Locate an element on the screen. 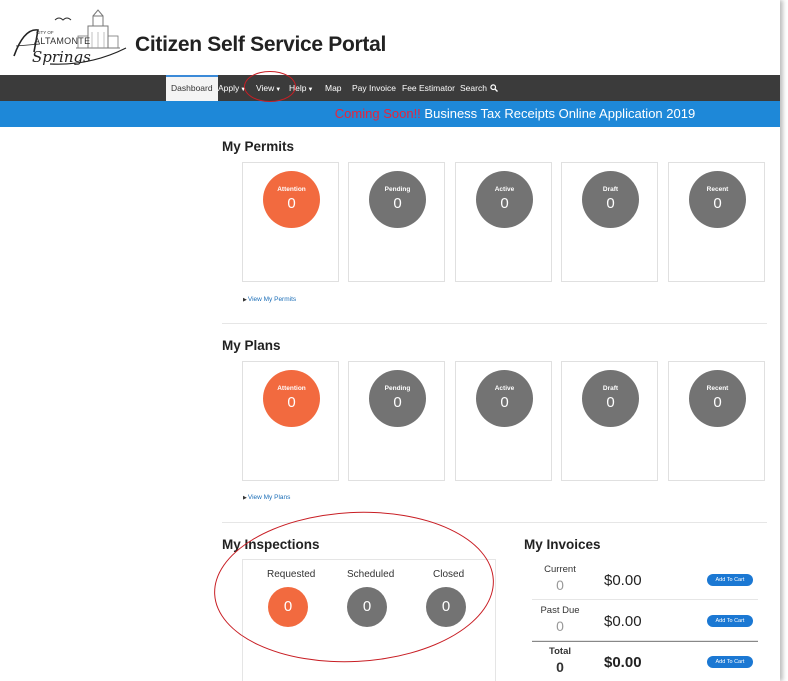 The width and height of the screenshot is (788, 681). plan-card-attention: Attention 0 is located at coordinates (290, 421).